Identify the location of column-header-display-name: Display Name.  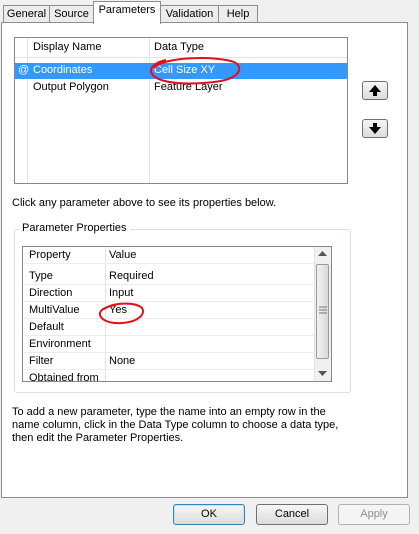
(67, 47).